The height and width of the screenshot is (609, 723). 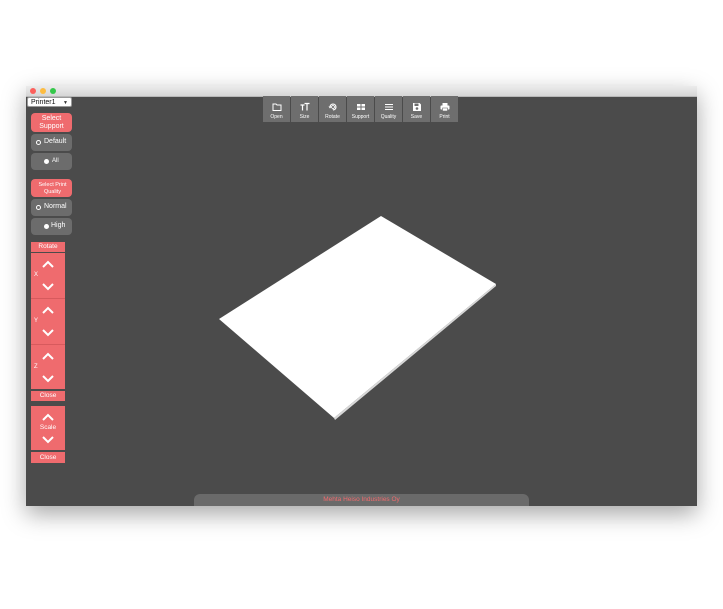 What do you see at coordinates (55, 141) in the screenshot?
I see `support-default-label: Default` at bounding box center [55, 141].